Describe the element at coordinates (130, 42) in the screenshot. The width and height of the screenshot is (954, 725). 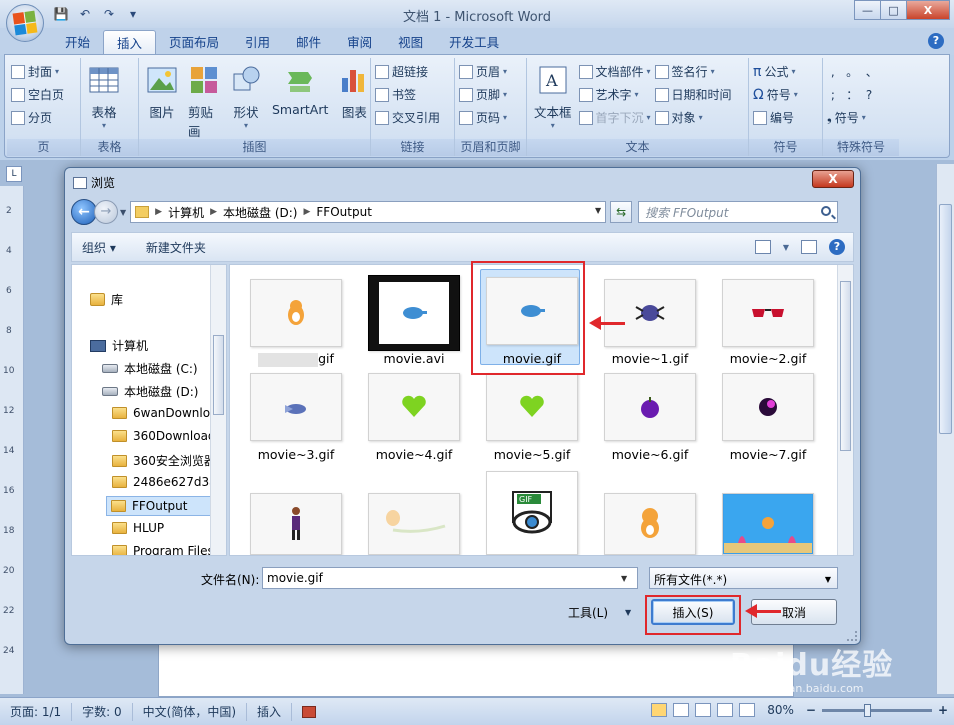
I see `tab-insert: 插入` at that location.